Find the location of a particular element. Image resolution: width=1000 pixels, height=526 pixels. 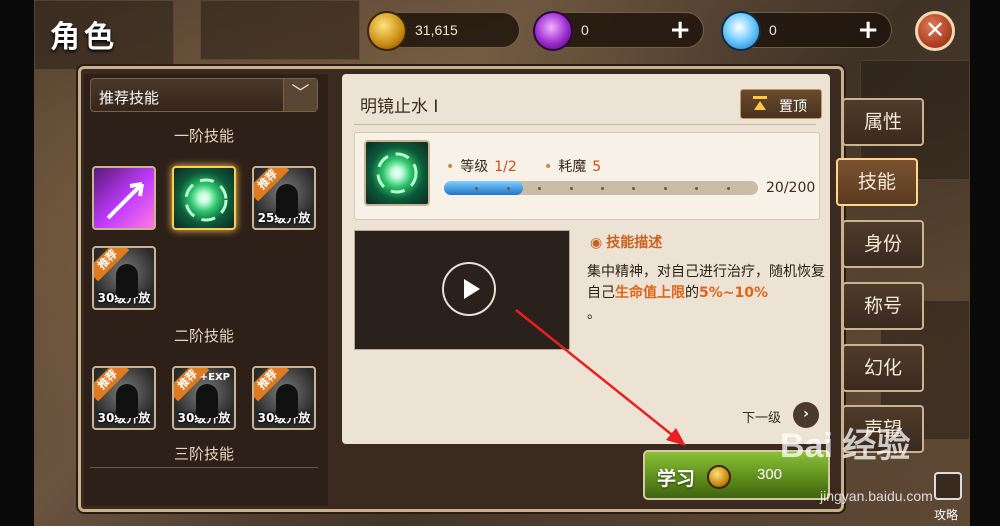

guide-icon is located at coordinates (948, 486).